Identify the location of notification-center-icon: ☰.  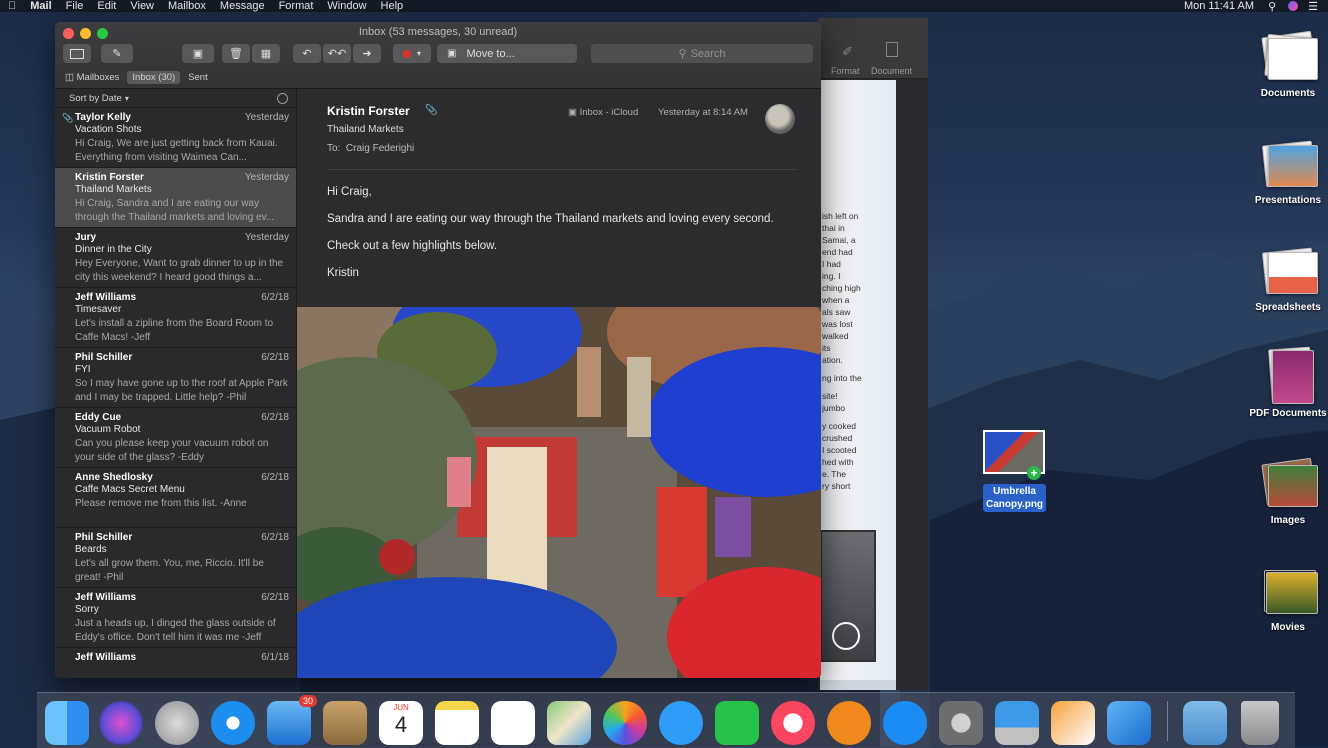
(1313, 6).